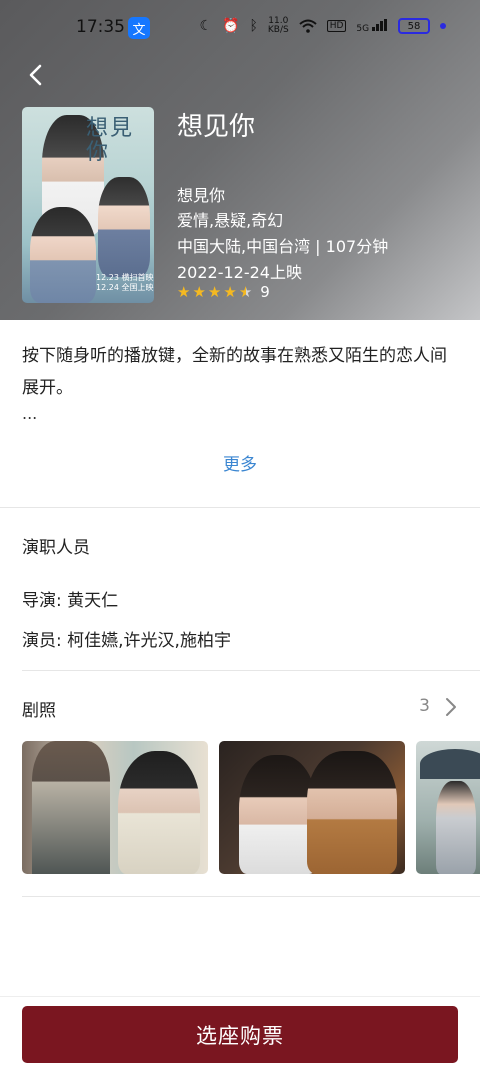 The height and width of the screenshot is (1072, 480). What do you see at coordinates (125, 277) in the screenshot?
I see `poster-date-1: 12.23 横扫首映` at bounding box center [125, 277].